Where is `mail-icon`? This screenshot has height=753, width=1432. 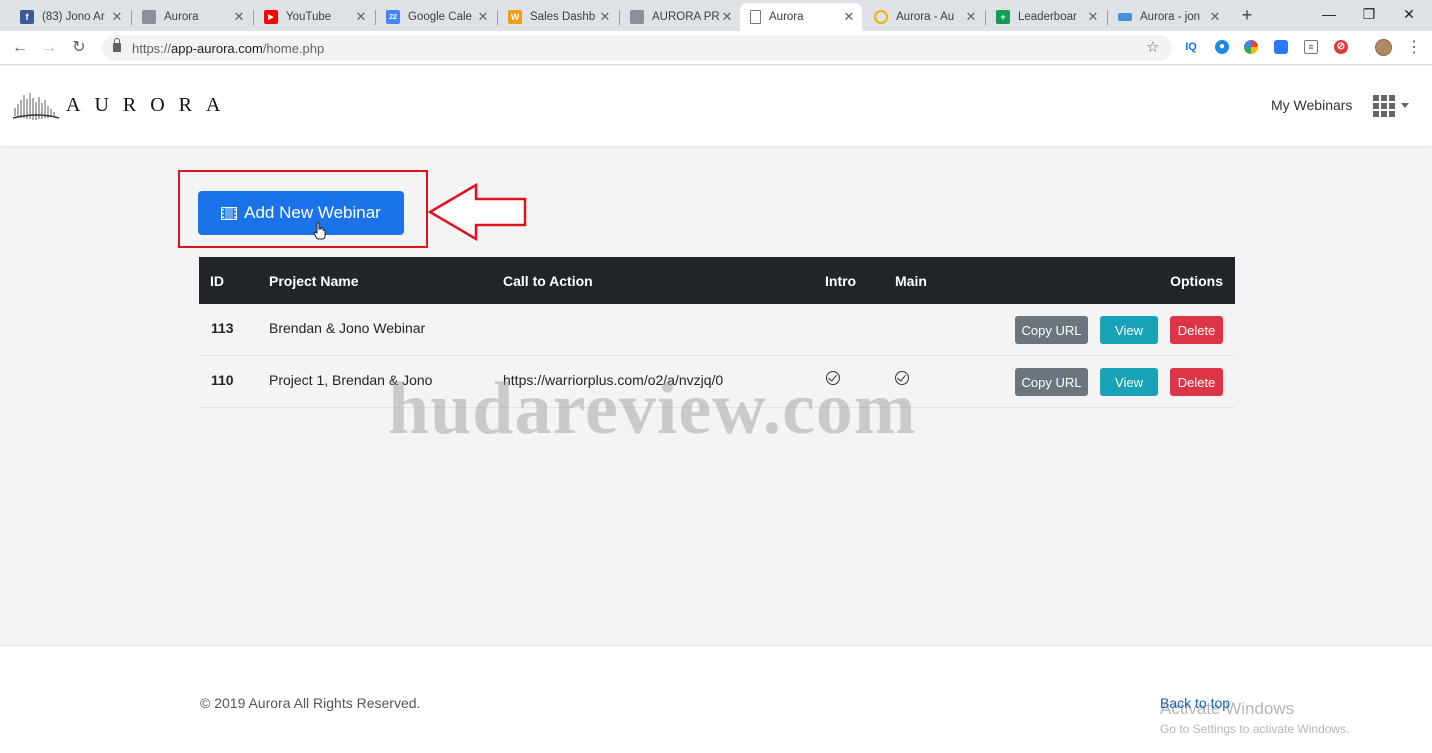 mail-icon is located at coordinates (1125, 17).